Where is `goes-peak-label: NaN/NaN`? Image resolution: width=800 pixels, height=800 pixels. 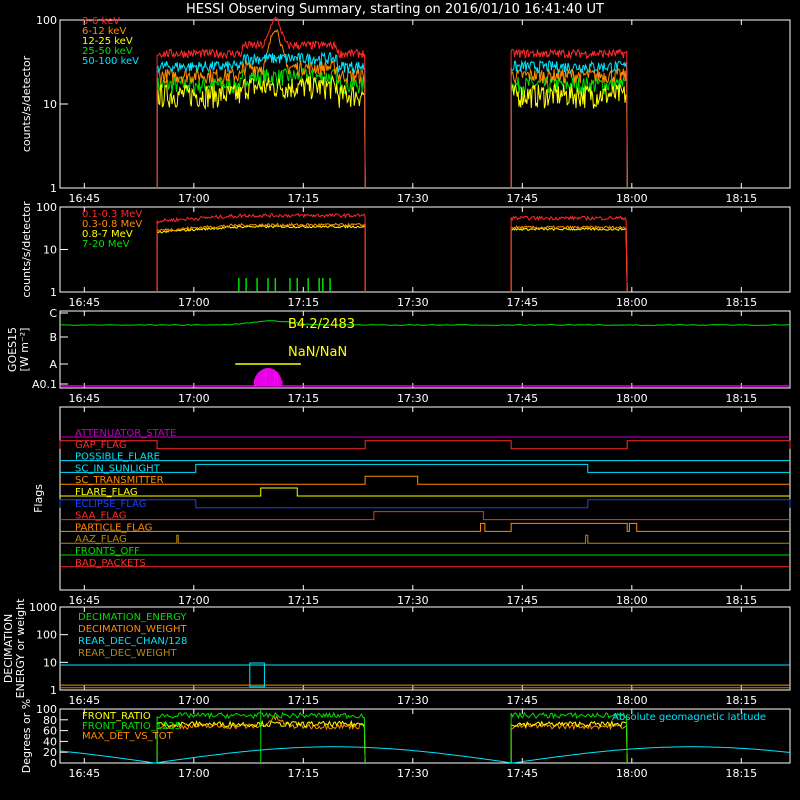
goes-peak-label: NaN/NaN is located at coordinates (317, 352).